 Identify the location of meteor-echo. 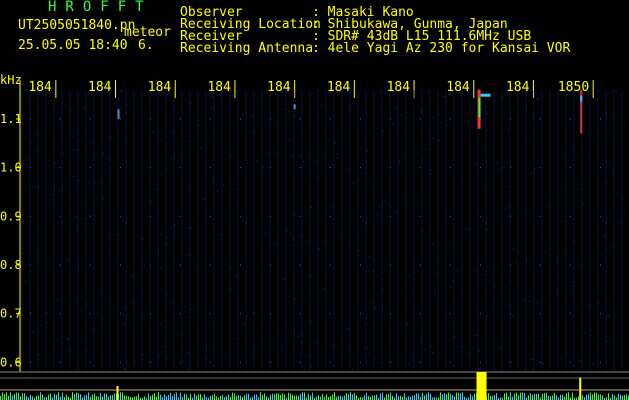
(118, 114).